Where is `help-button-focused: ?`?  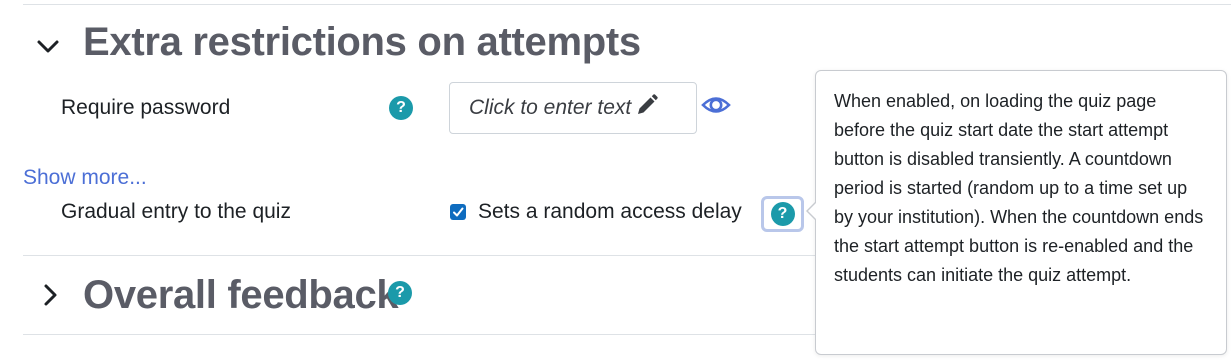 help-button-focused: ? is located at coordinates (782, 214).